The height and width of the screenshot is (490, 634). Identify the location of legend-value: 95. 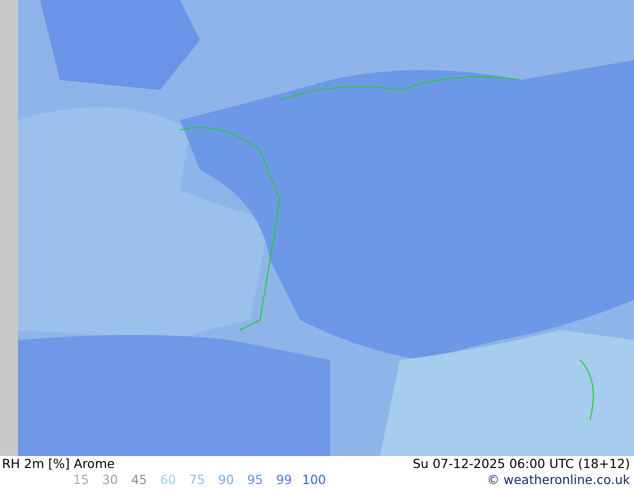
(254, 480).